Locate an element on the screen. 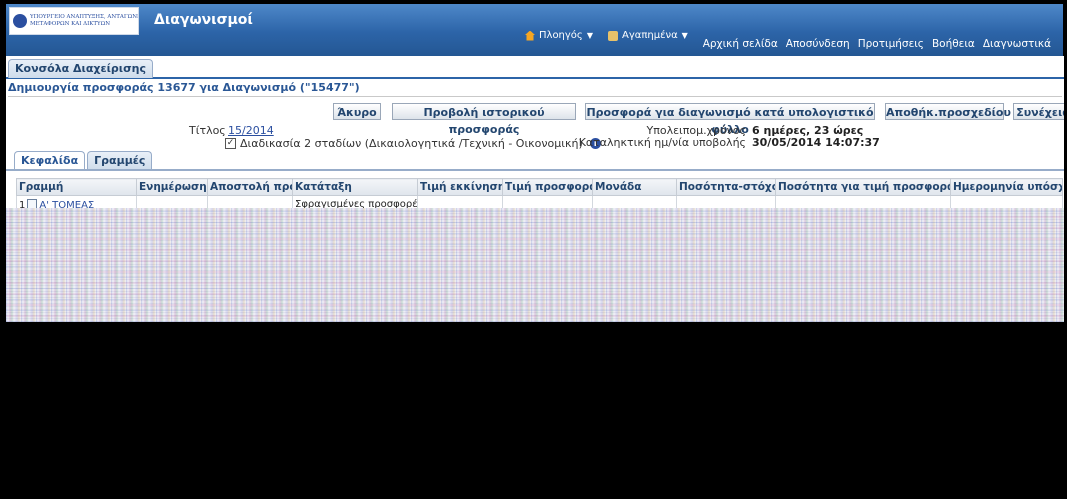 This screenshot has width=1067, height=499. deadline-label: Καταληκτική ημ/νία υποβολής is located at coordinates (662, 142).